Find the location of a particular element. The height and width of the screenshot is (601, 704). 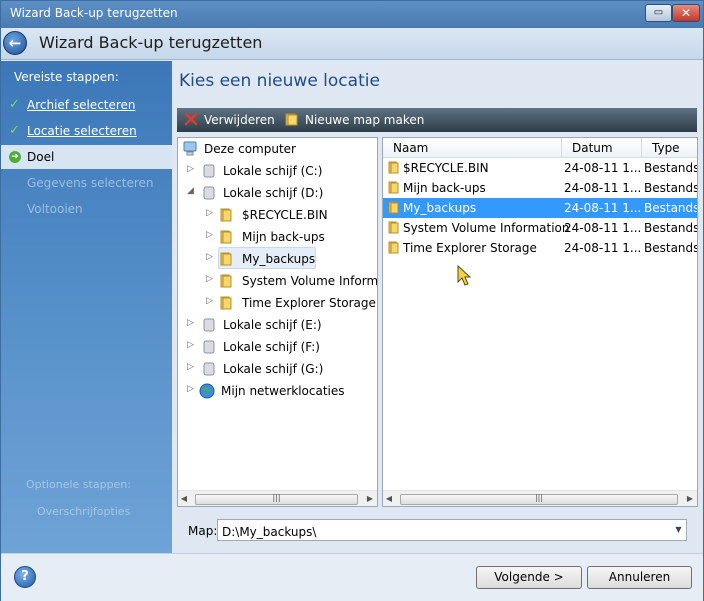

globe-icon is located at coordinates (207, 391).